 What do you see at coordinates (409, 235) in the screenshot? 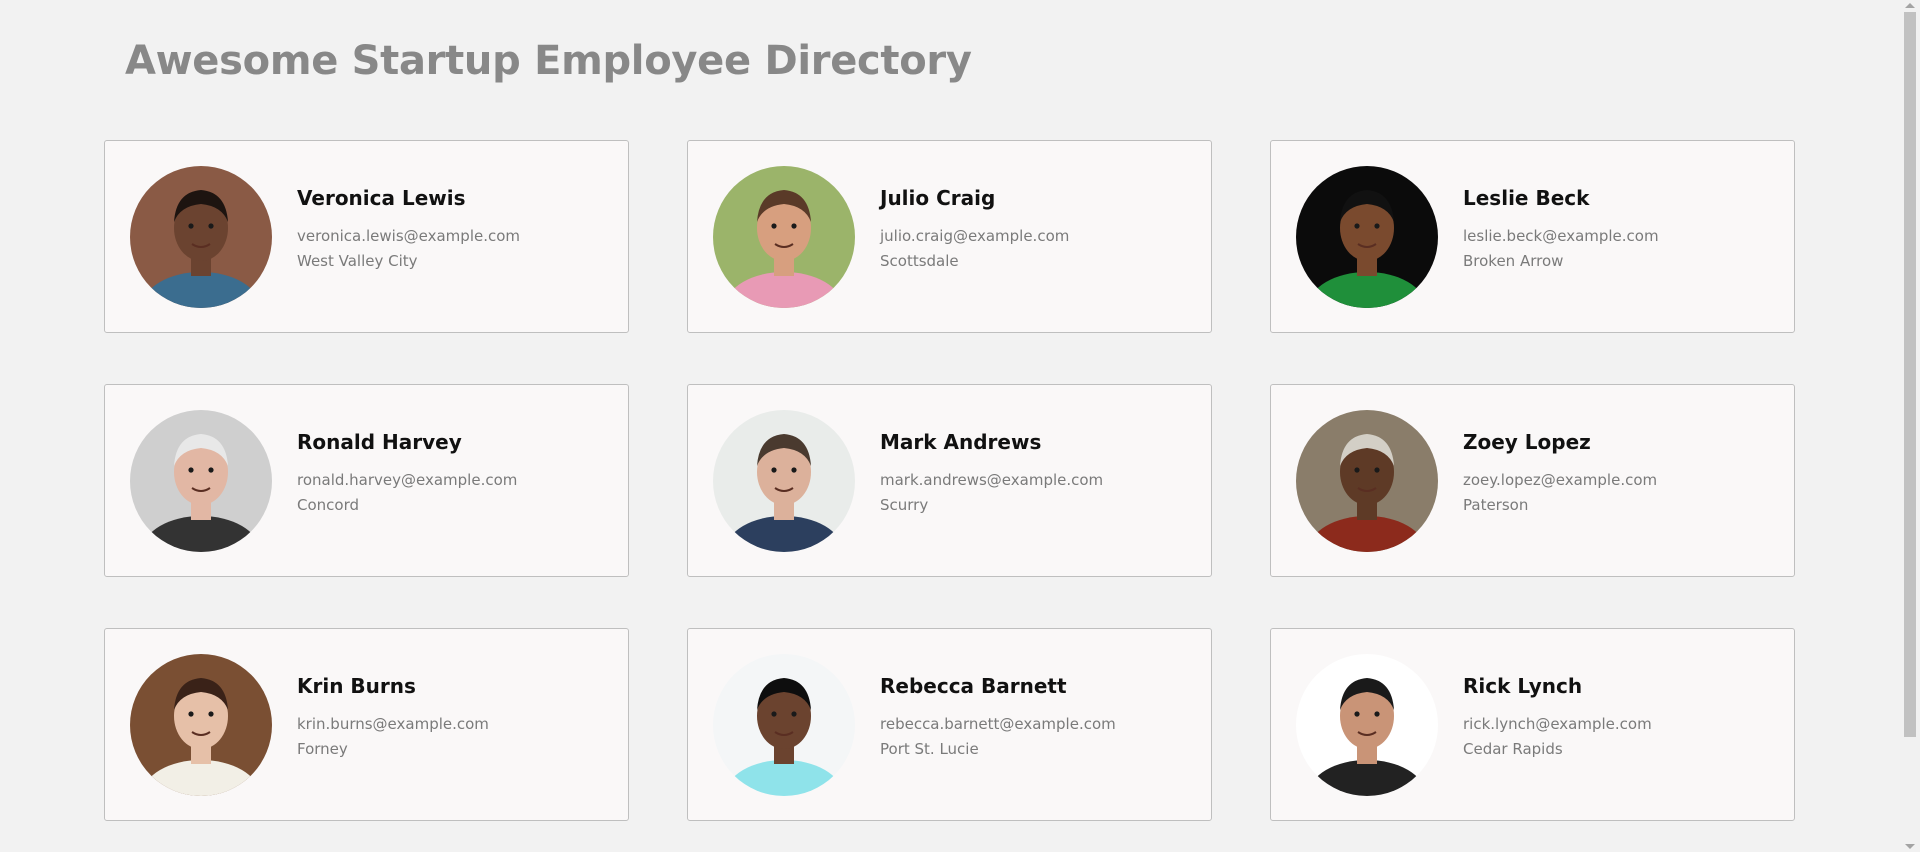
I see `employee-email: veronica.lewis@example.com` at bounding box center [409, 235].